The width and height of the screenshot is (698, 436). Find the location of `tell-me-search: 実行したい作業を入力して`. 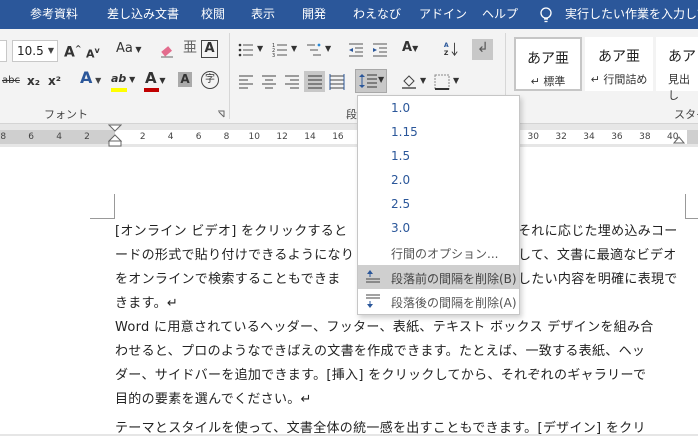

tell-me-search: 実行したい作業を入力して is located at coordinates (631, 14).